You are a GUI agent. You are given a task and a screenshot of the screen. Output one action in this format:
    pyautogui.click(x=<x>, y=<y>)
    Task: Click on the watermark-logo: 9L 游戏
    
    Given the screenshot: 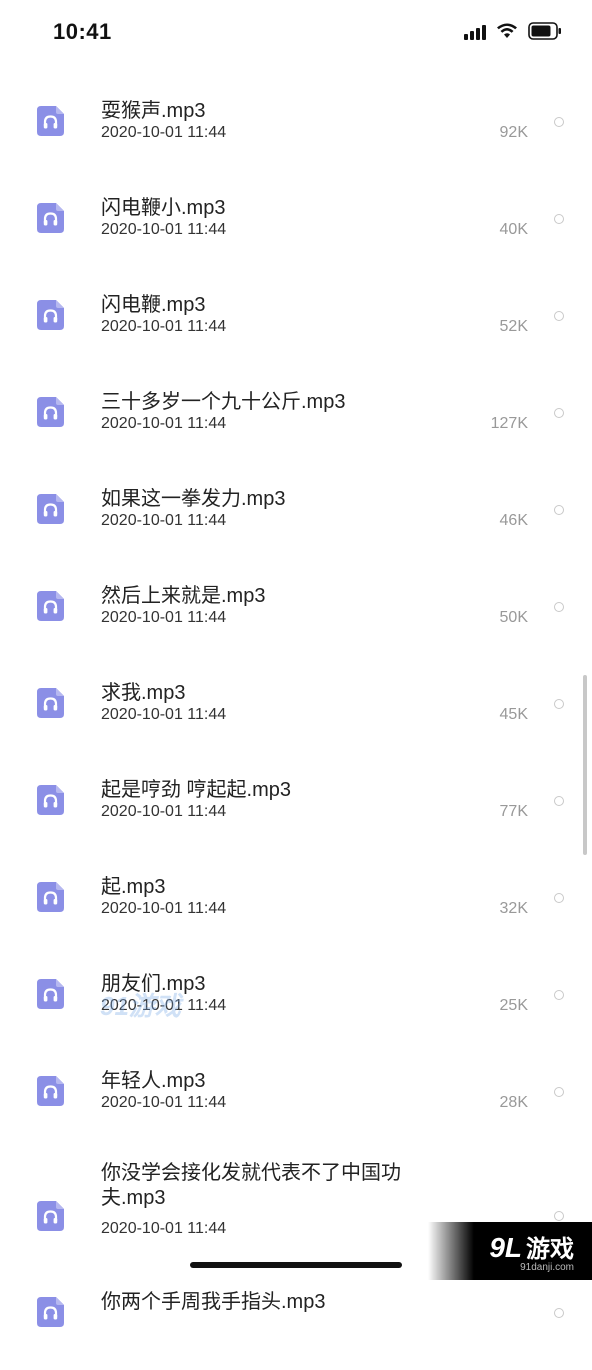 What is the action you would take?
    pyautogui.click(x=531, y=1246)
    